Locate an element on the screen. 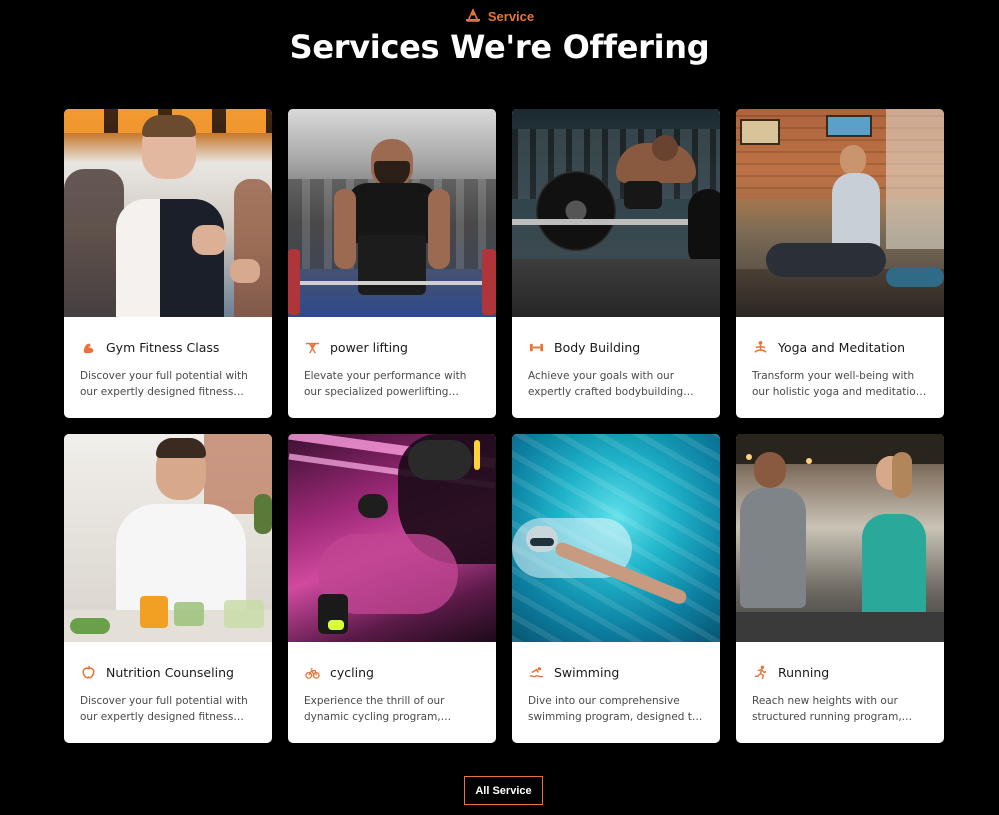  weightlifter-icon is located at coordinates (312, 347).